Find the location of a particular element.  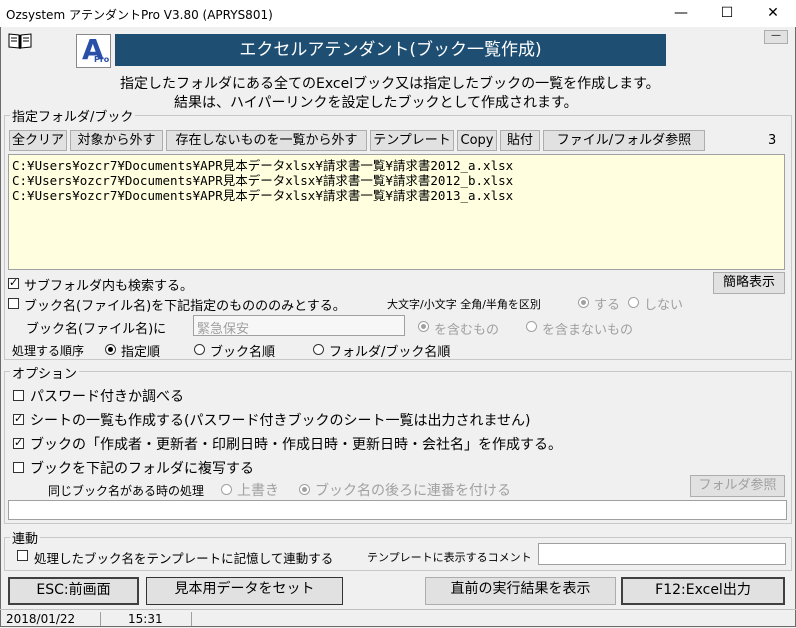

password-label: パスワード付きか調べる is located at coordinates (107, 397).